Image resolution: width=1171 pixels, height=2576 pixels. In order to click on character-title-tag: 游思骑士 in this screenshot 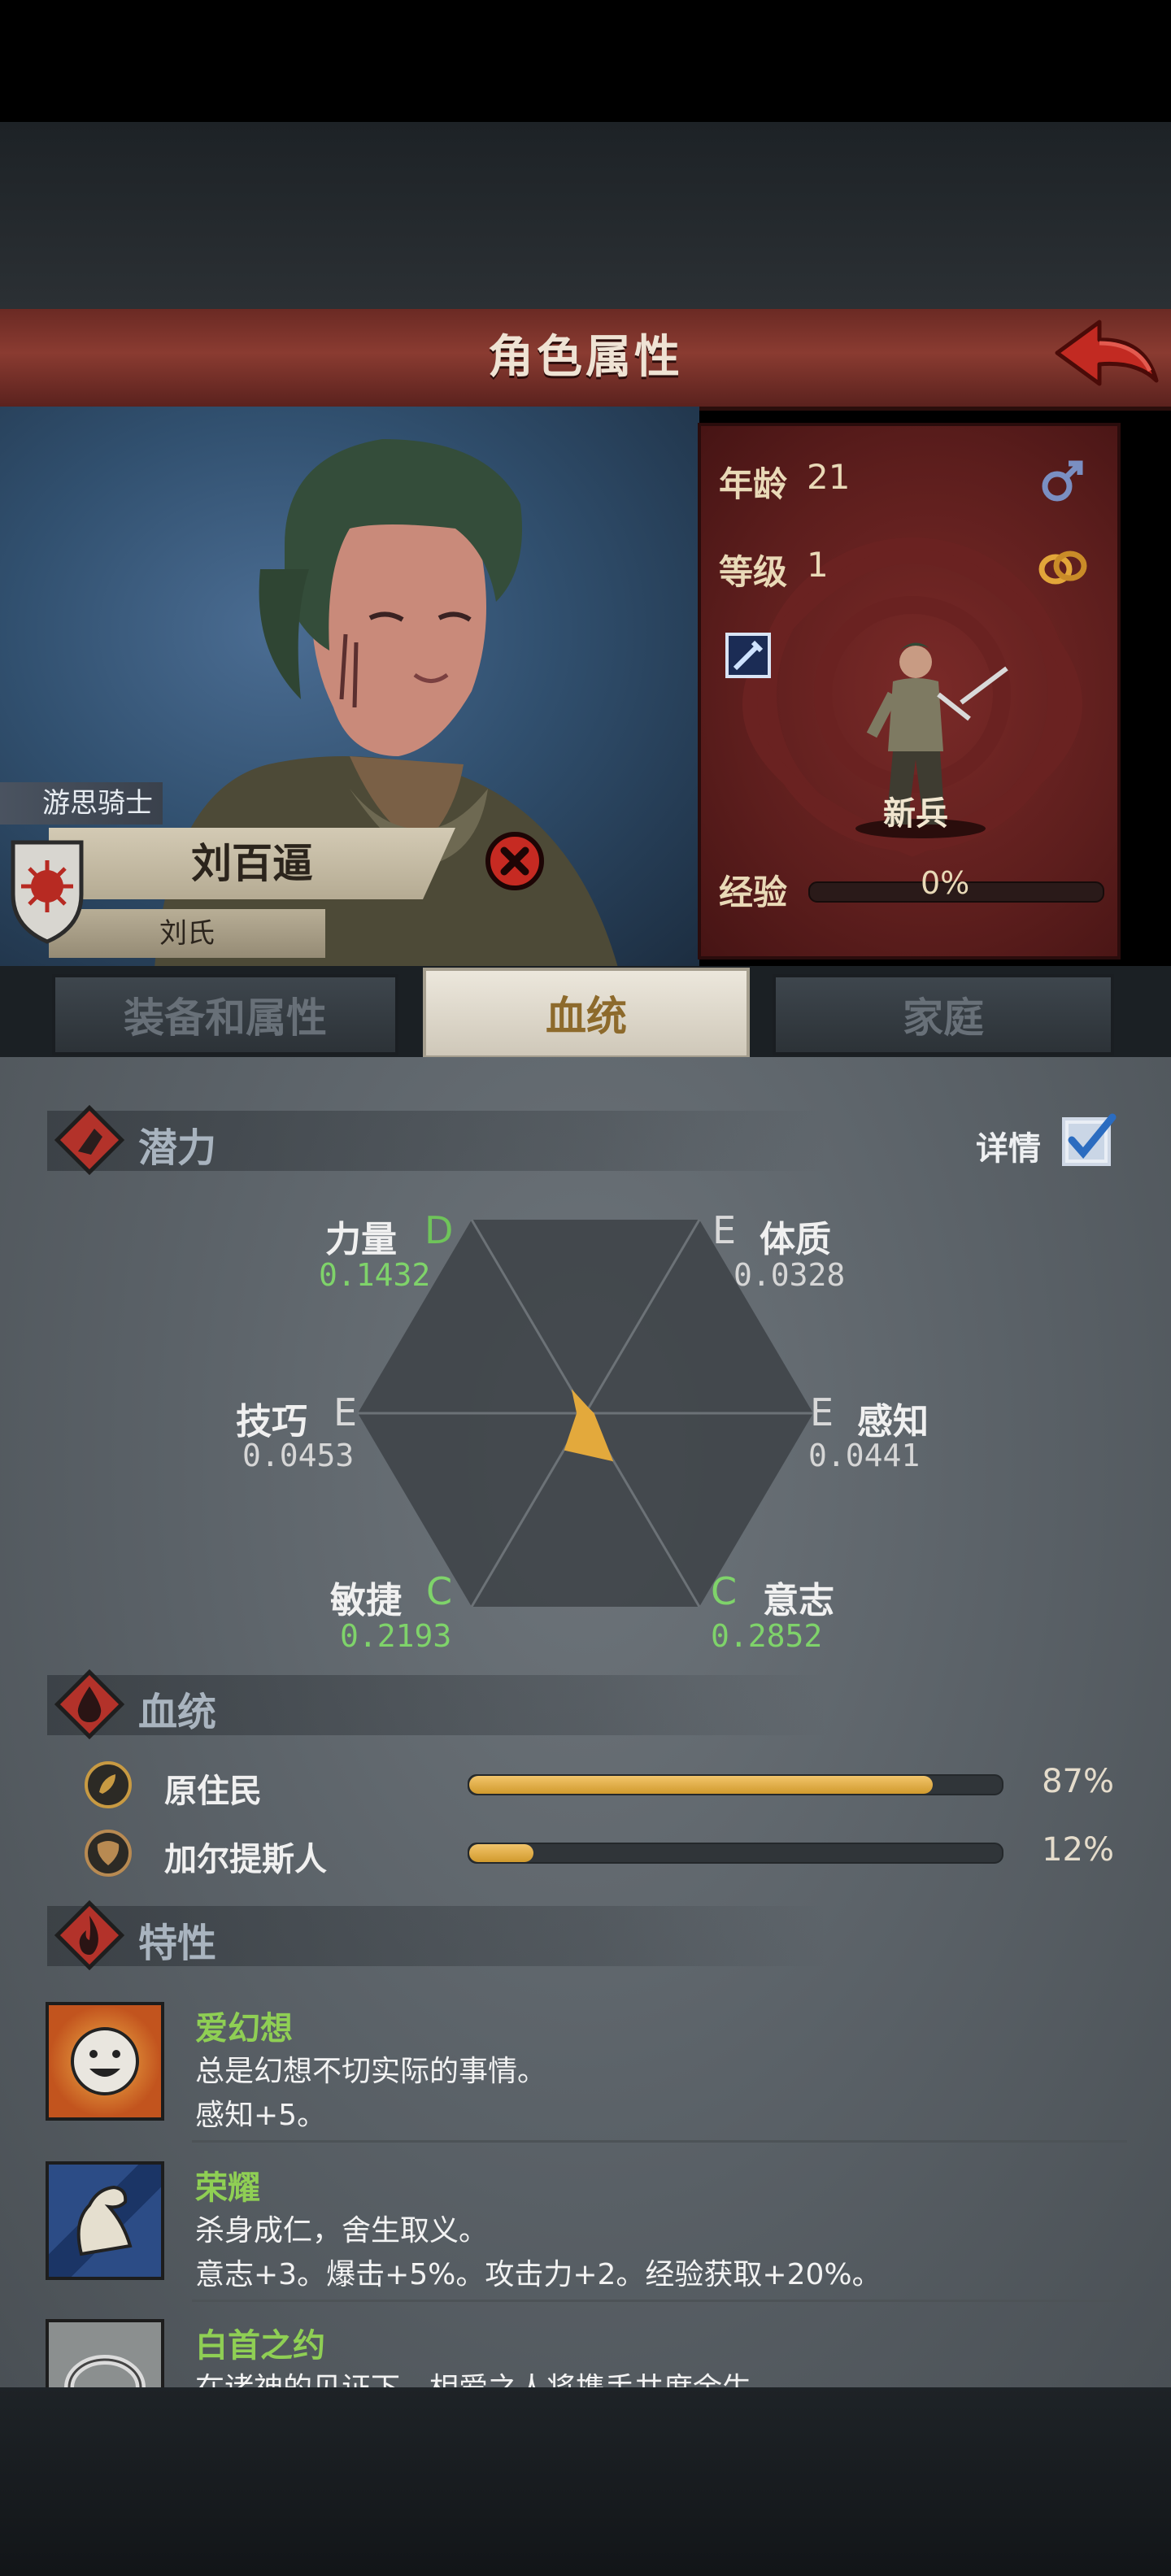, I will do `click(81, 804)`.